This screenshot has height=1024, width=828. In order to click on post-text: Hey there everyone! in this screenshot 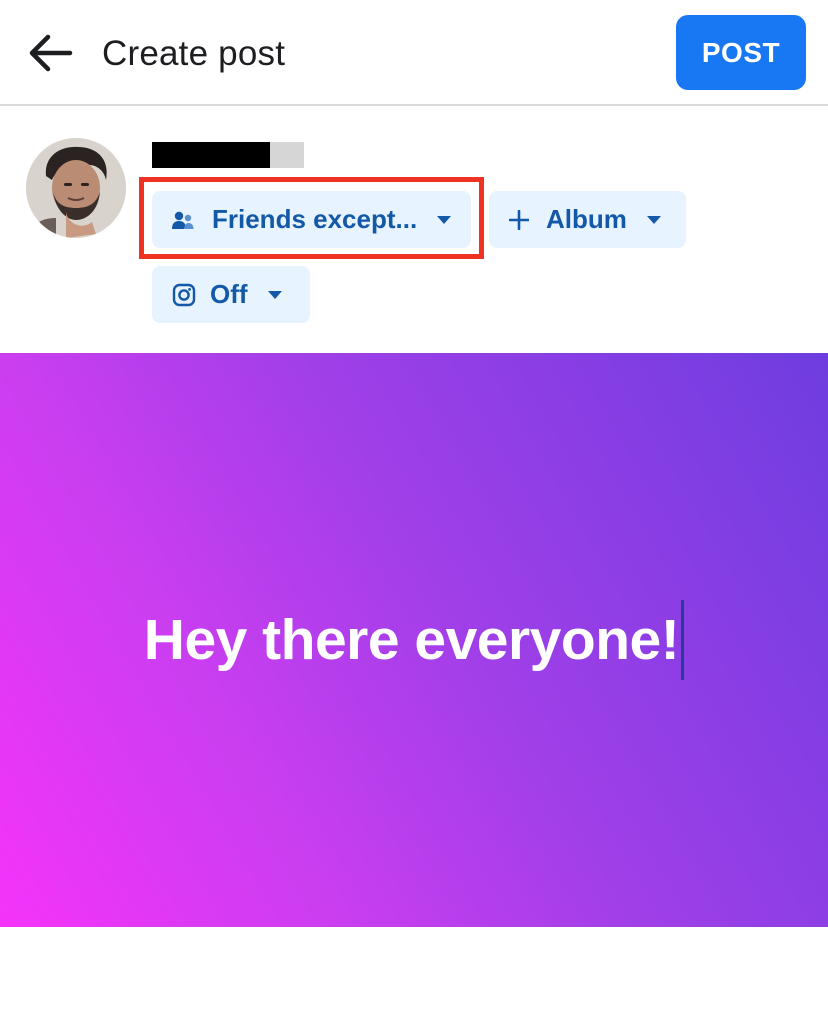, I will do `click(411, 640)`.